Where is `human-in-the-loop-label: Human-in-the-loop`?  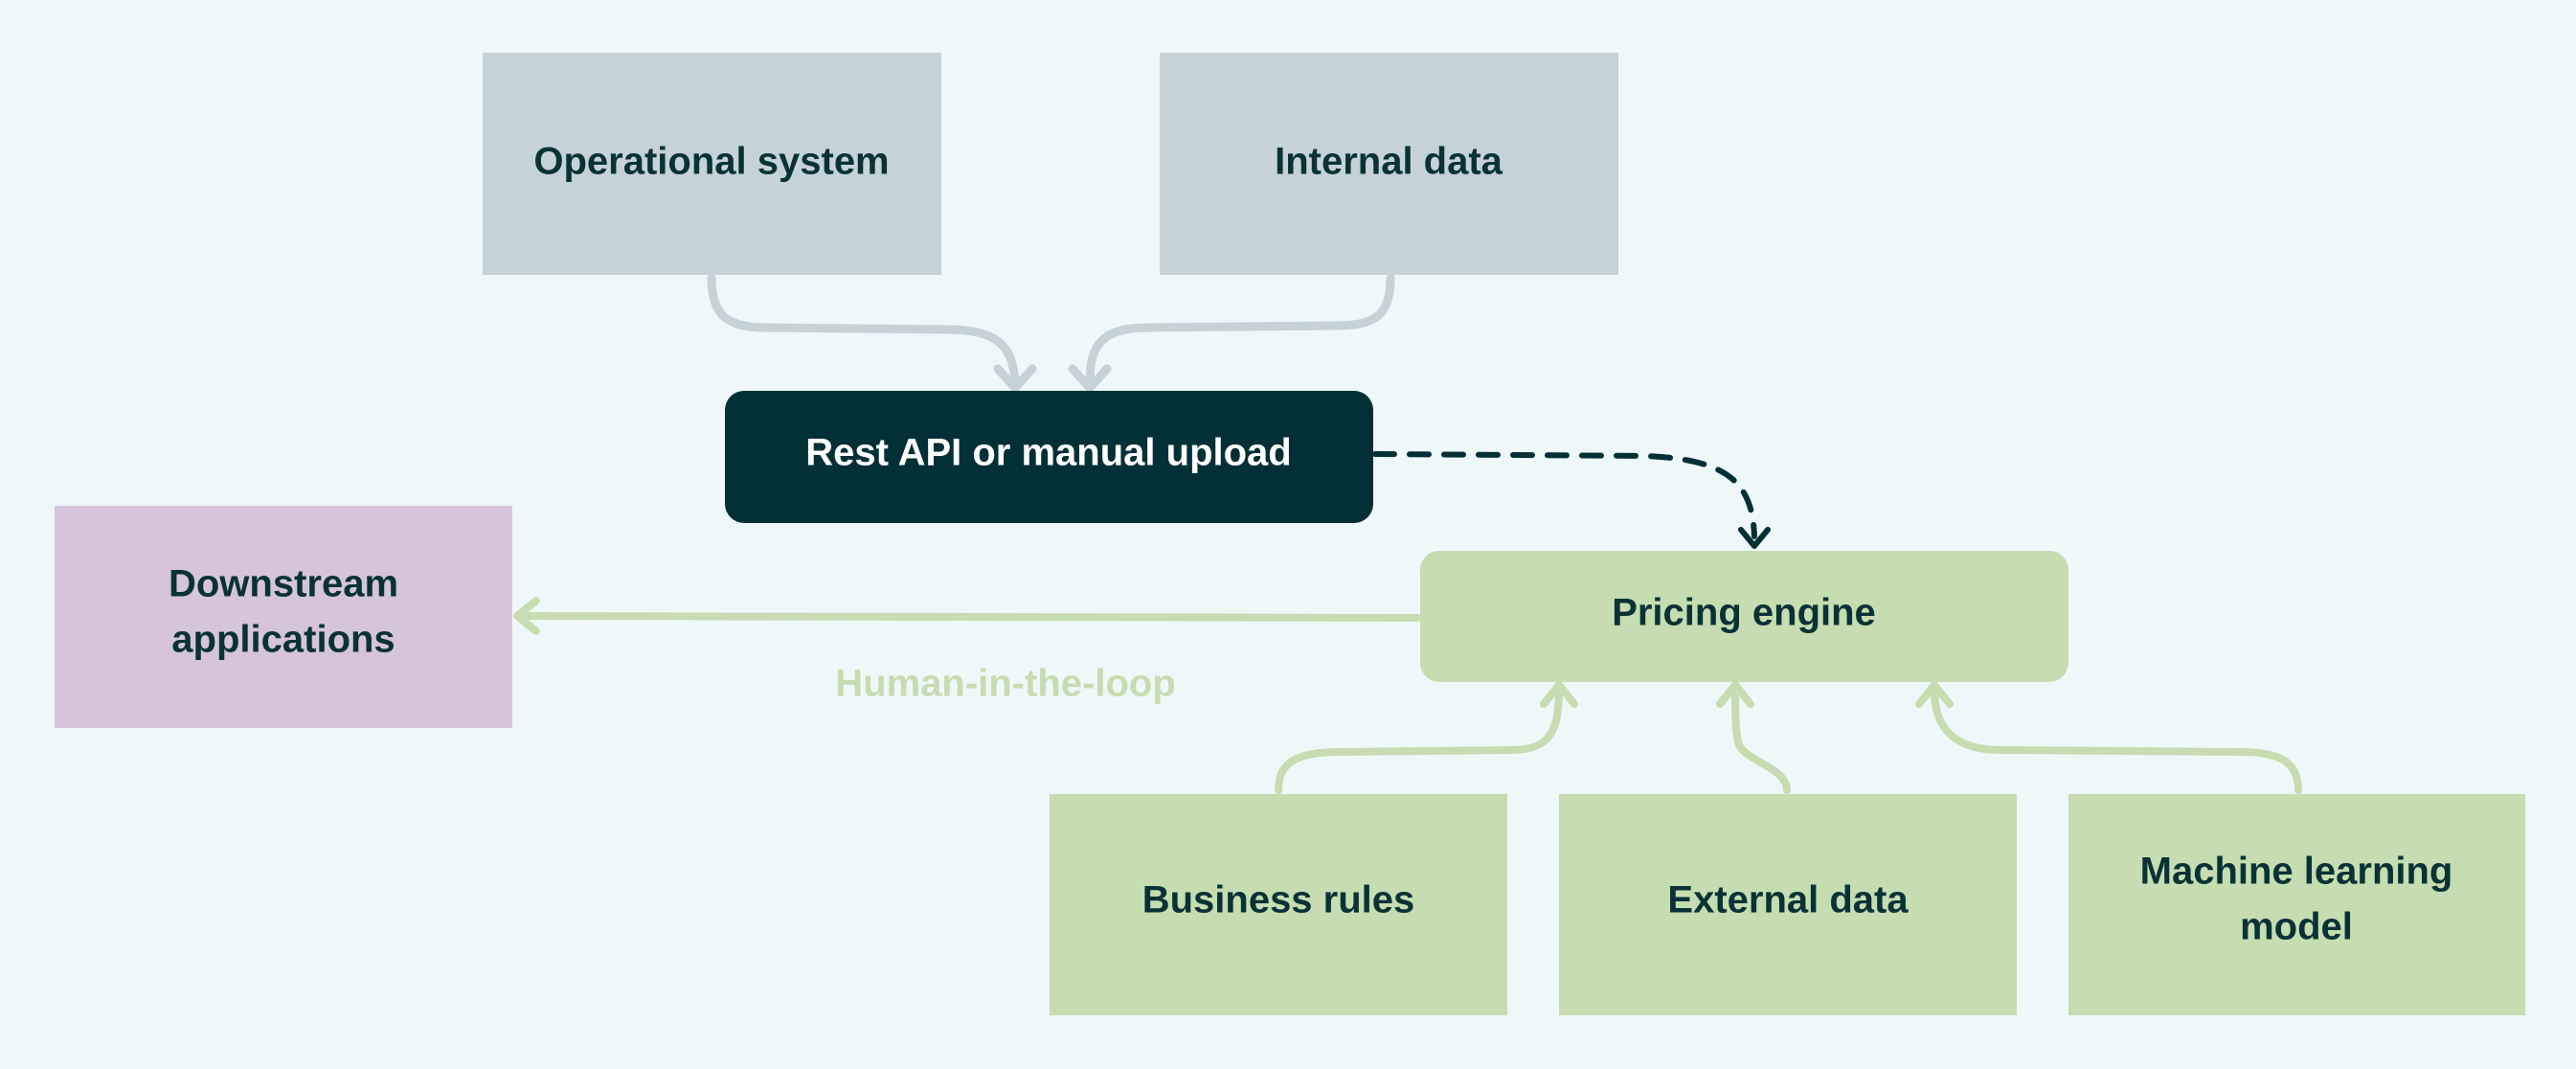 human-in-the-loop-label: Human-in-the-loop is located at coordinates (1005, 684).